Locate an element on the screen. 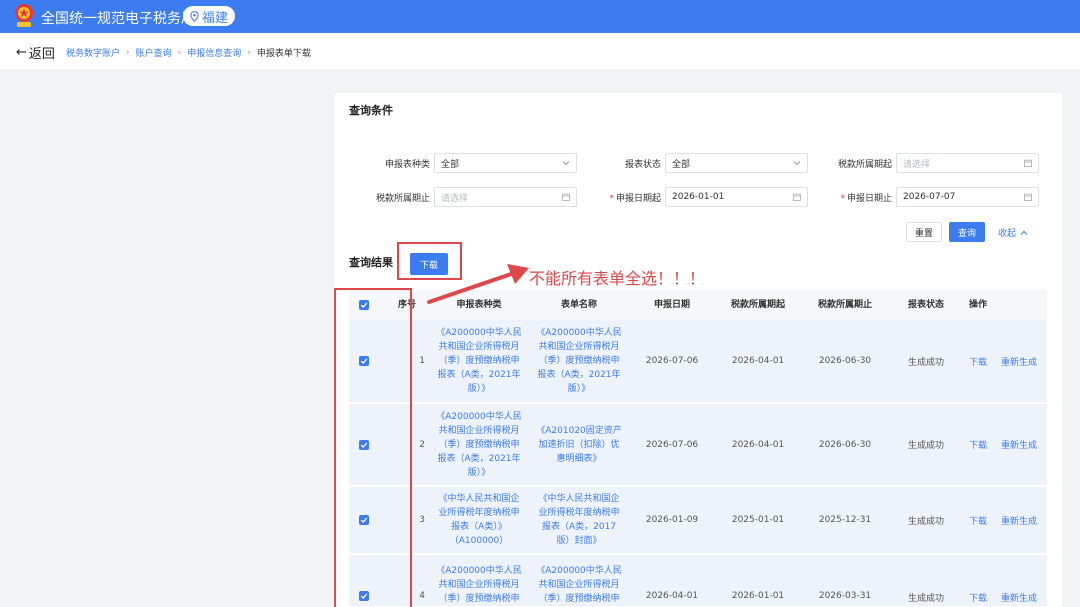  chevron-up-icon is located at coordinates (1024, 232).